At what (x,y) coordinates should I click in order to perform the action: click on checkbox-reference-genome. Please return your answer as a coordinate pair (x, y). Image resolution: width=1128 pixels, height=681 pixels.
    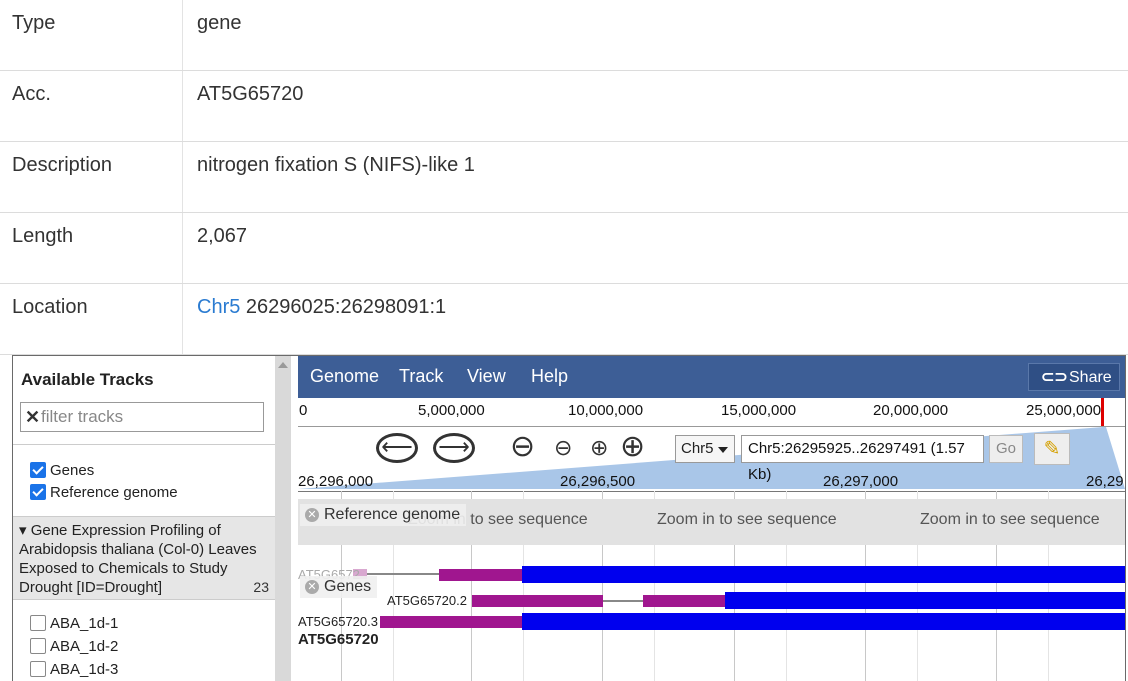
    Looking at the image, I should click on (38, 492).